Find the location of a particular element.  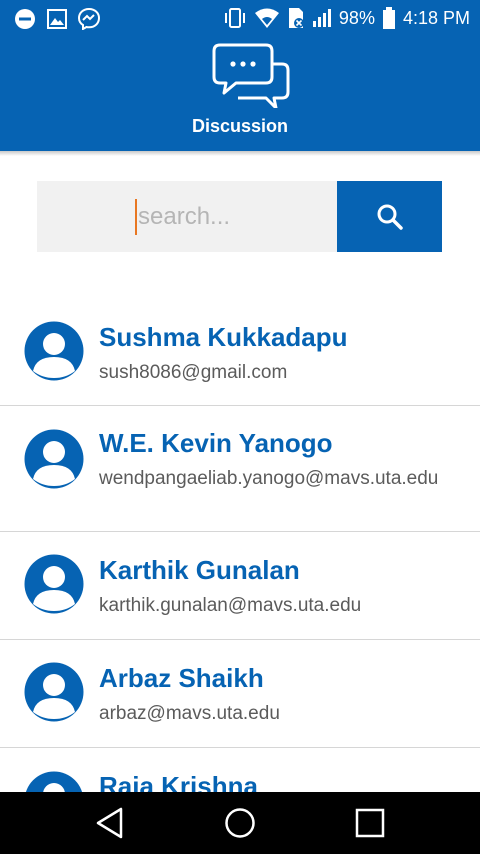

app-header: Discussion is located at coordinates (240, 93).